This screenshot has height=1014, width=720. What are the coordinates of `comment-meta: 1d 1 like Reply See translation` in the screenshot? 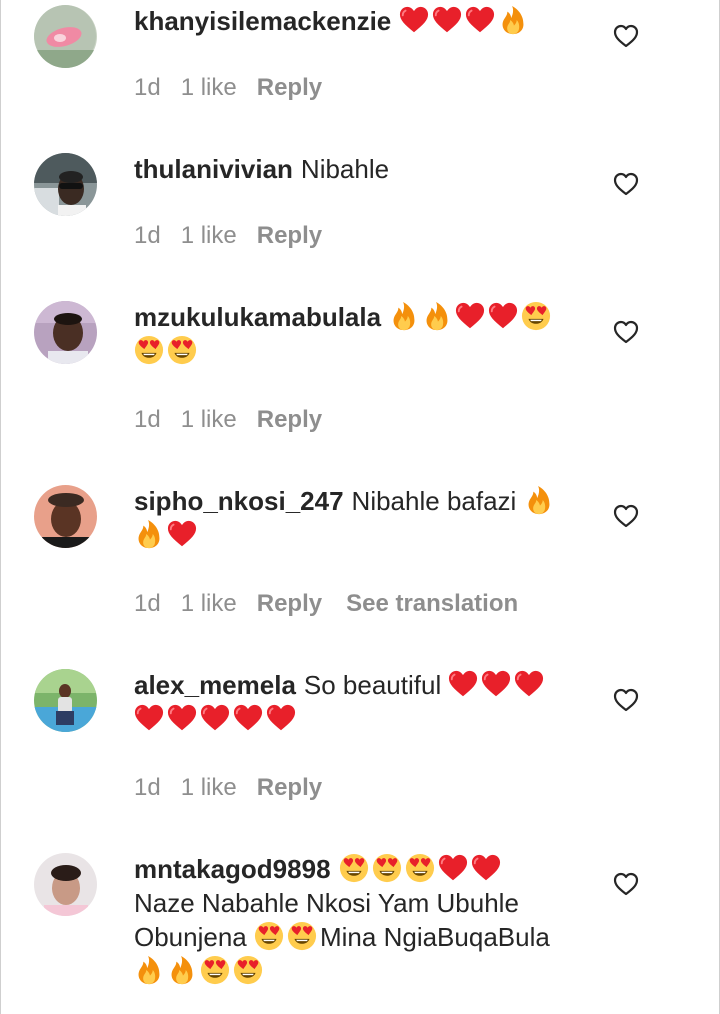 It's located at (326, 604).